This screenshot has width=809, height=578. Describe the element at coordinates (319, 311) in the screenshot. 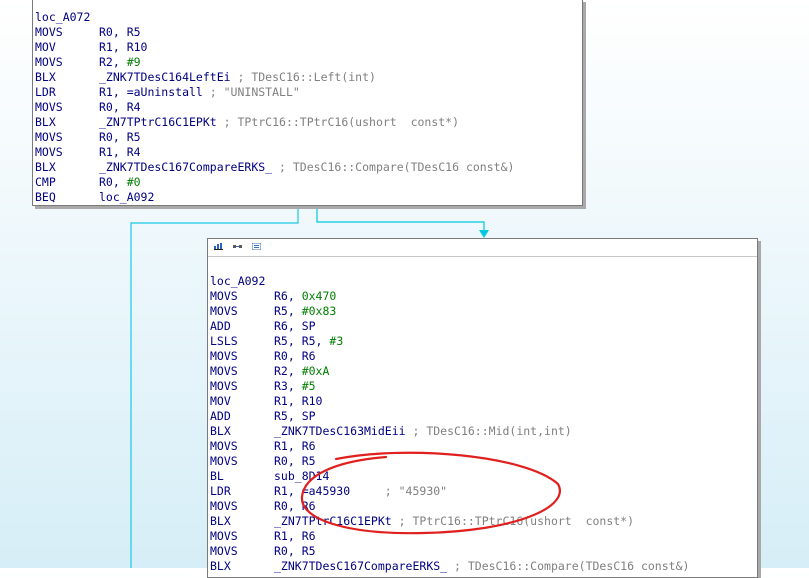

I see `immediate-value: #0x83` at that location.